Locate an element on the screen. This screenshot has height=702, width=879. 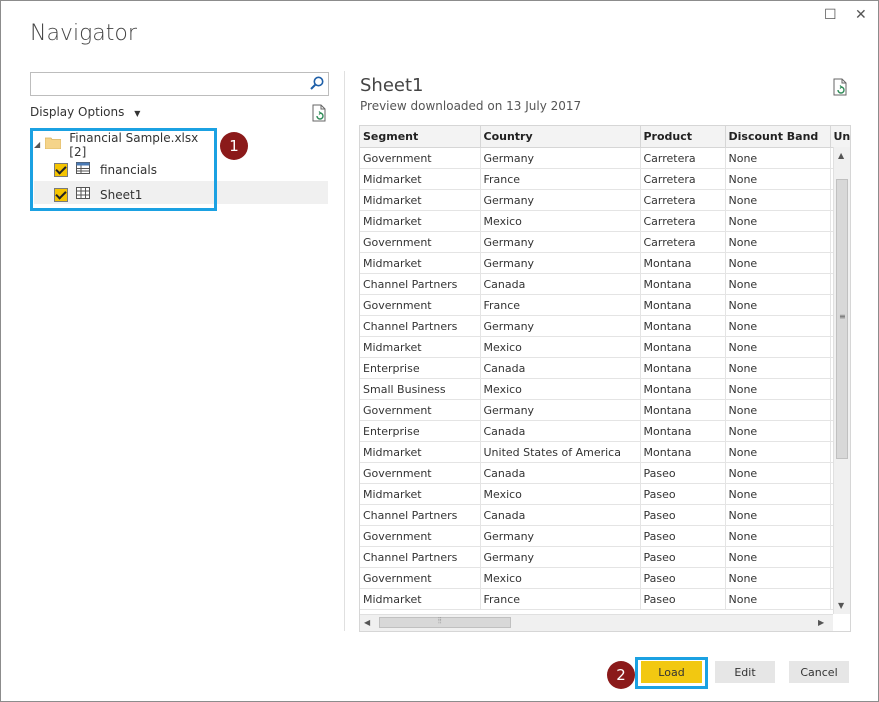
vertical-scroll-thumb: ≡ is located at coordinates (842, 319).